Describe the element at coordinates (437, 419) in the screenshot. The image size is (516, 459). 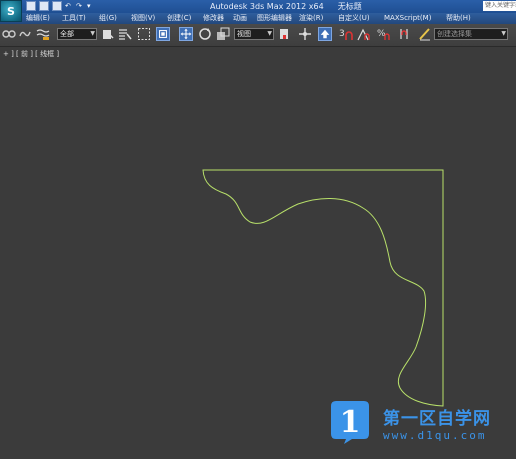
I see `watermark-title: 第一区自学网` at that location.